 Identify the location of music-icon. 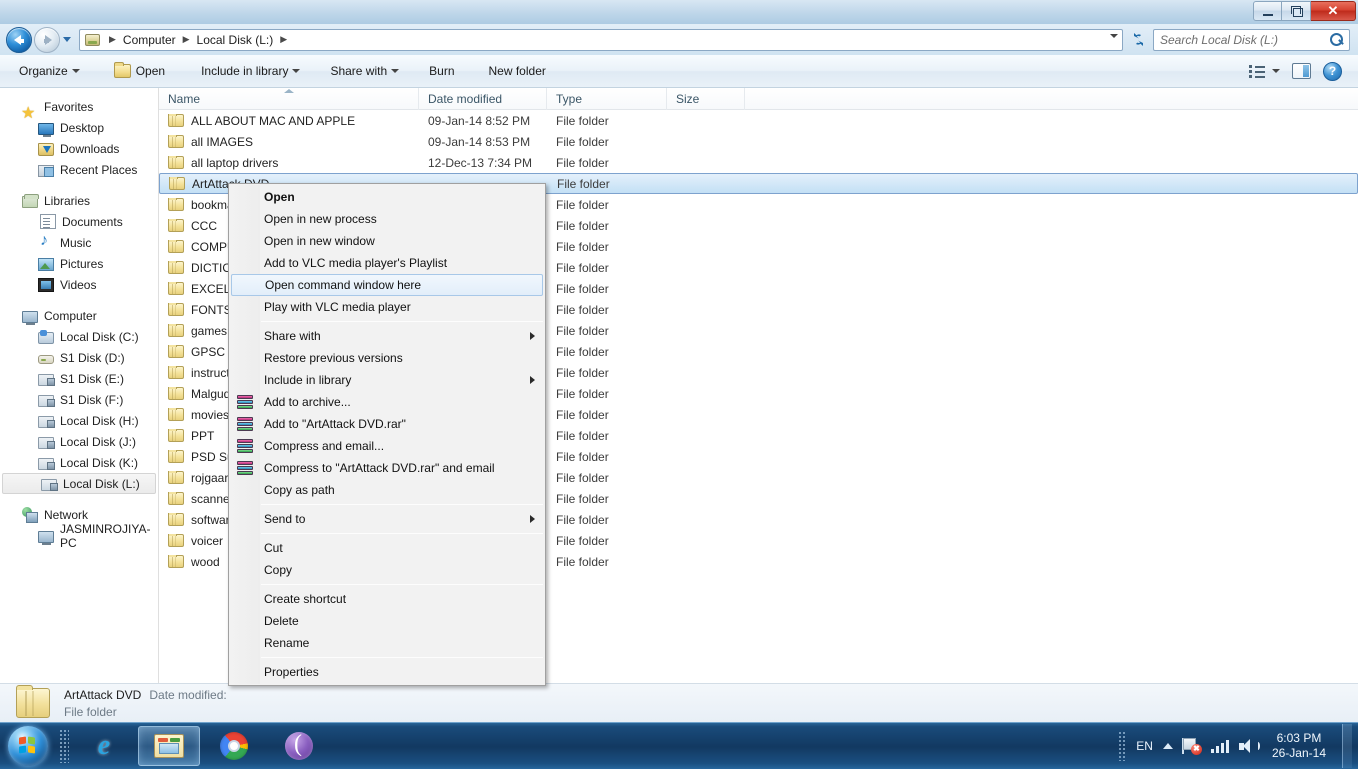
(46, 241).